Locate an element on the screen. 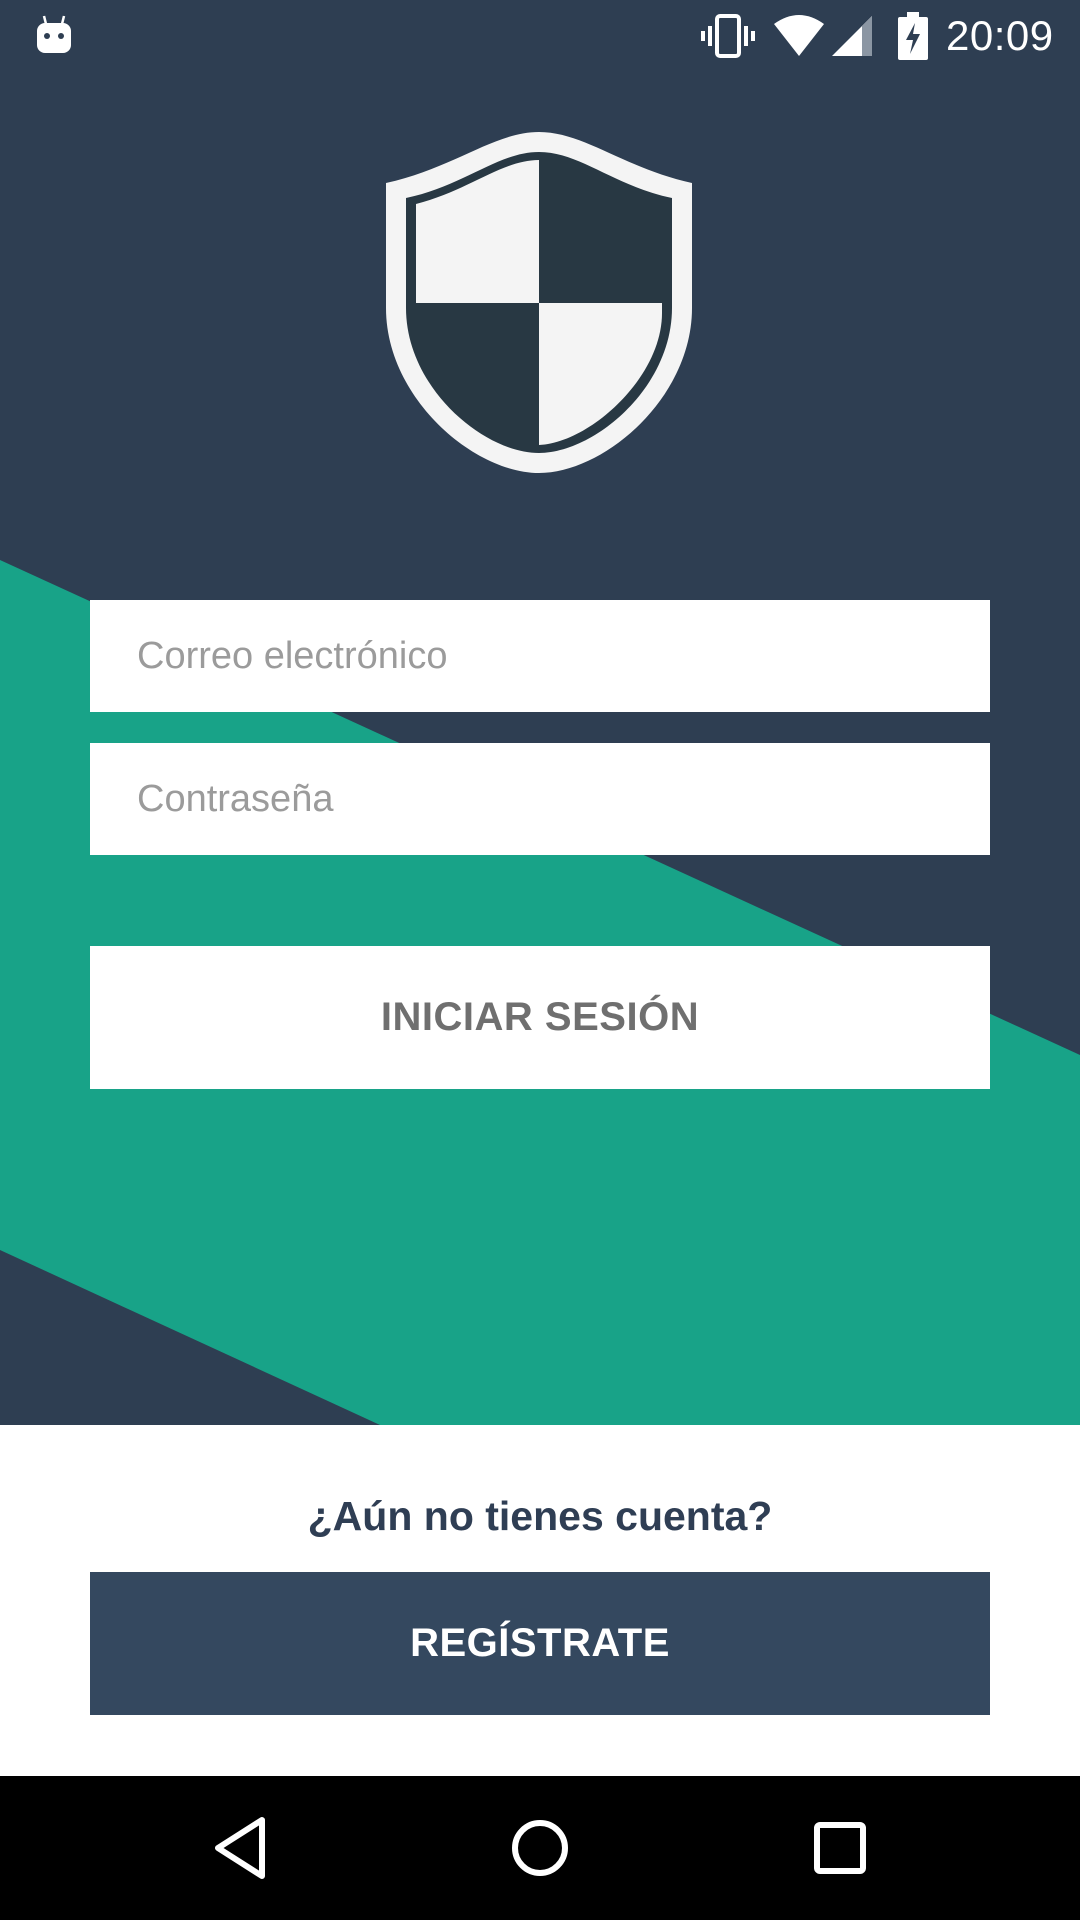 This screenshot has height=1920, width=1080. login-button: INICIAR SESIÓN is located at coordinates (540, 1017).